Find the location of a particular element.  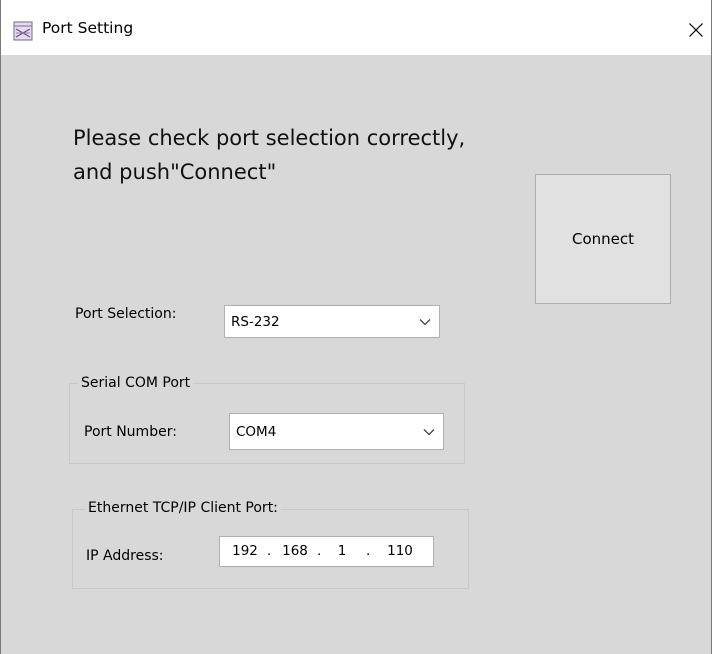

port-number-value: COM4 is located at coordinates (256, 431).